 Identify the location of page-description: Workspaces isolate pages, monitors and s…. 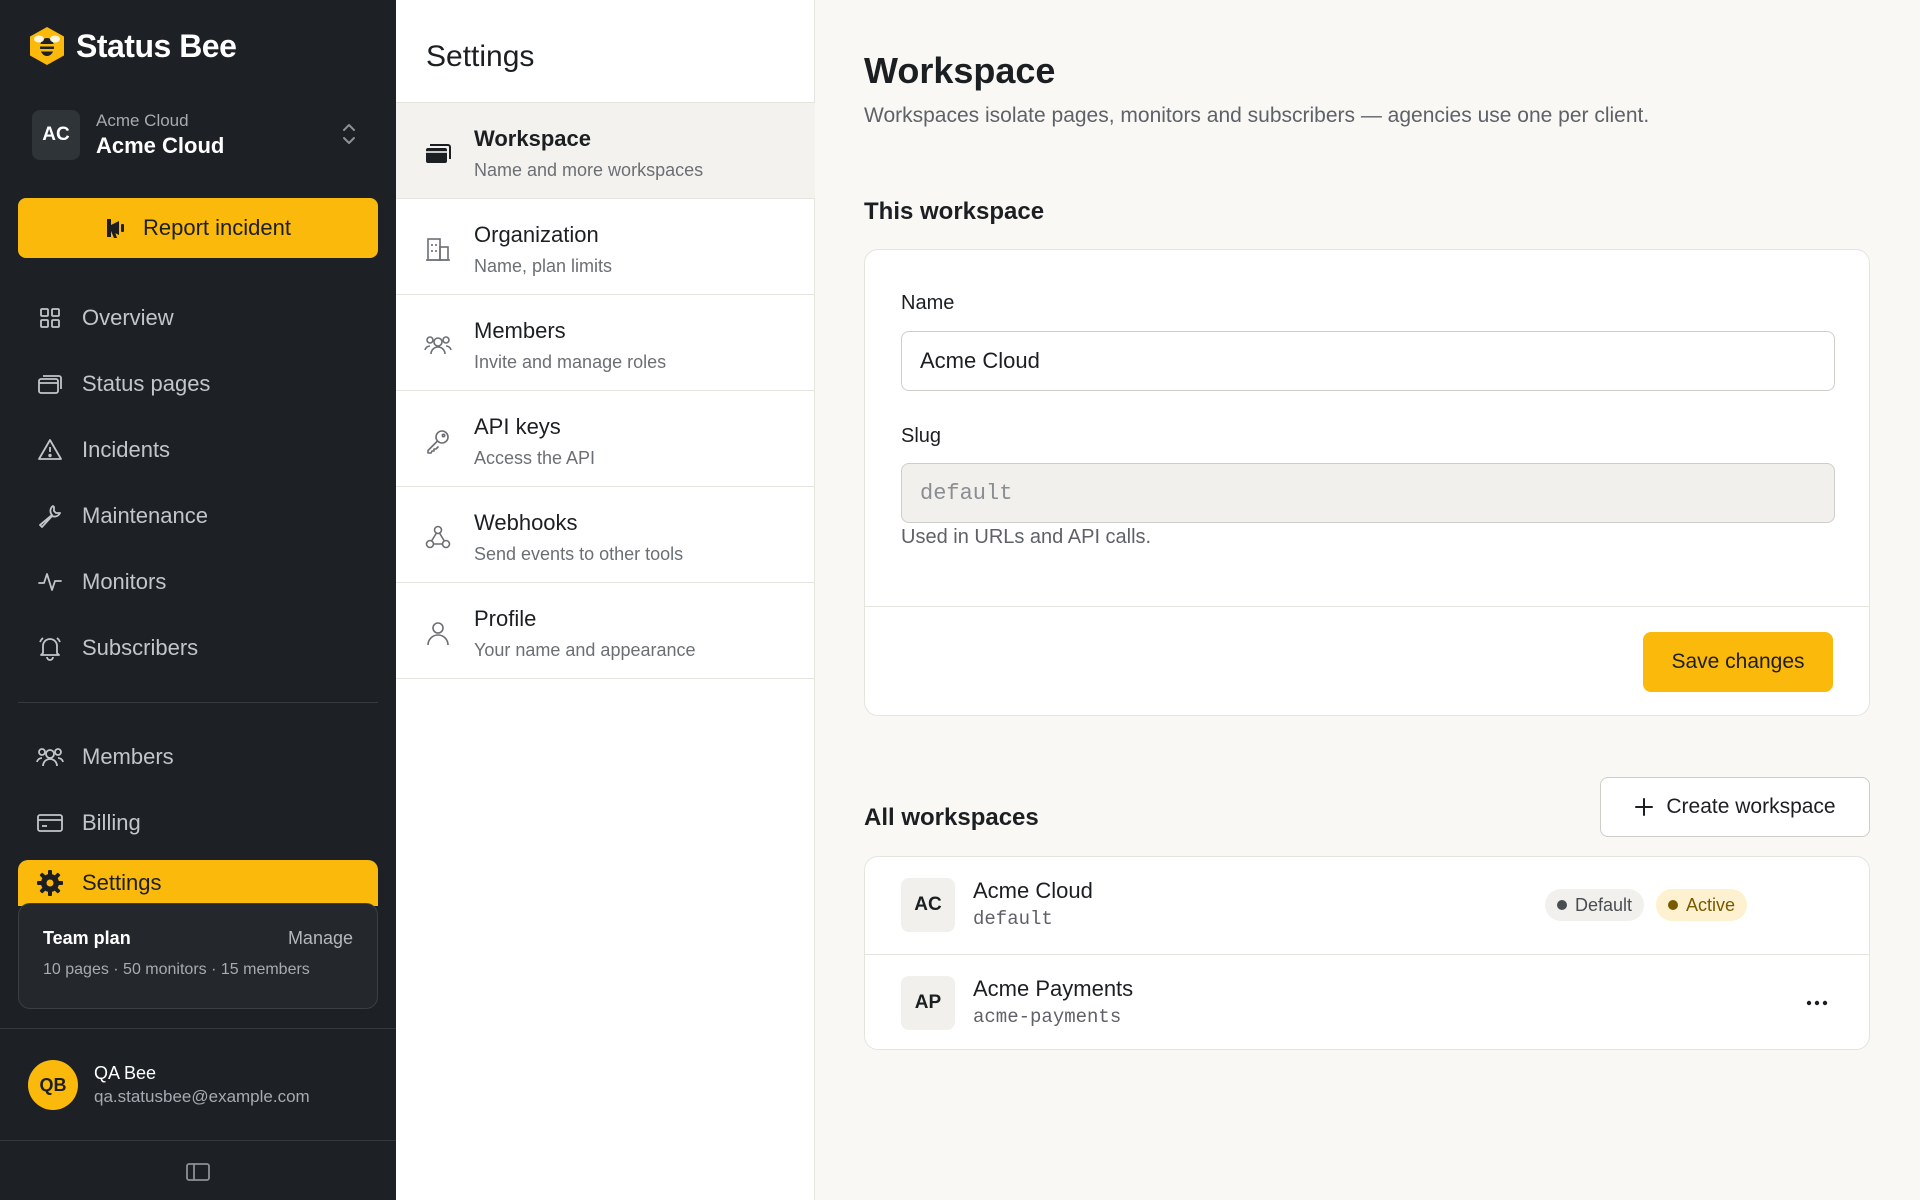
(1257, 115).